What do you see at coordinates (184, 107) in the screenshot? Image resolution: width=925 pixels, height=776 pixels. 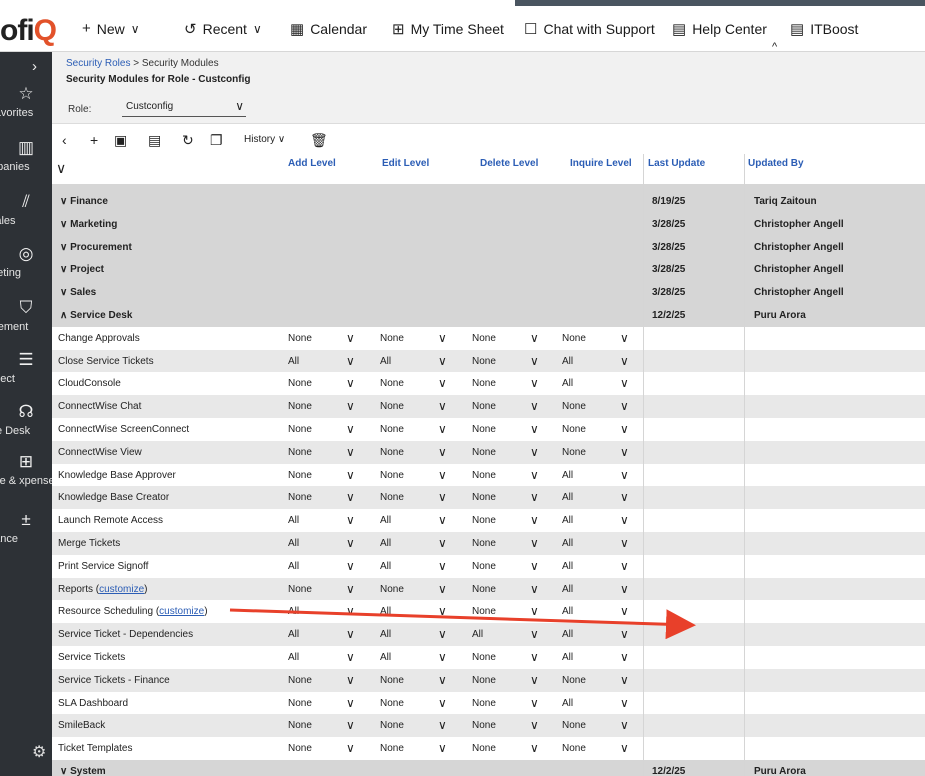 I see `role-select: Custconfig ∨` at bounding box center [184, 107].